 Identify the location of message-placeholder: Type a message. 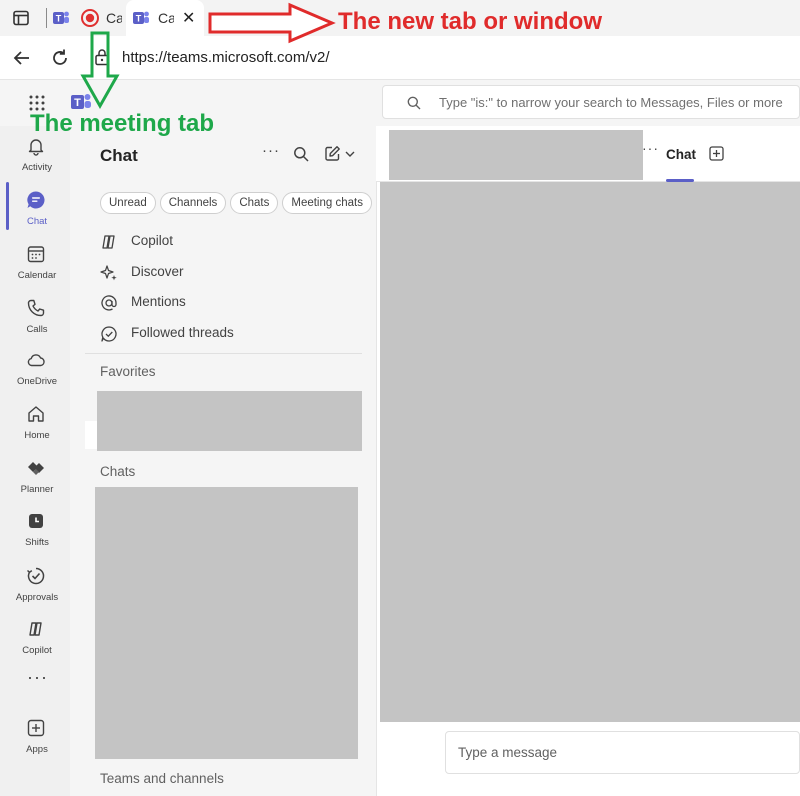
(508, 752).